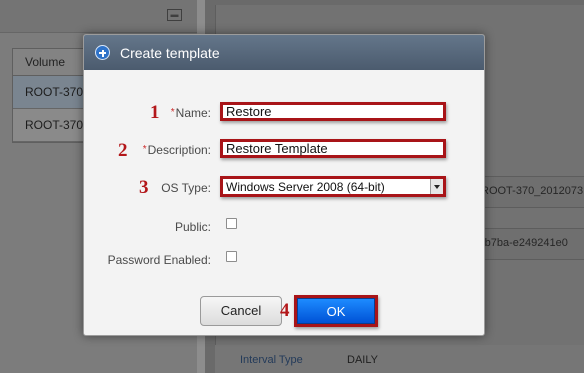 This screenshot has height=373, width=584. Describe the element at coordinates (333, 148) in the screenshot. I see `description-input: Restore Template` at that location.